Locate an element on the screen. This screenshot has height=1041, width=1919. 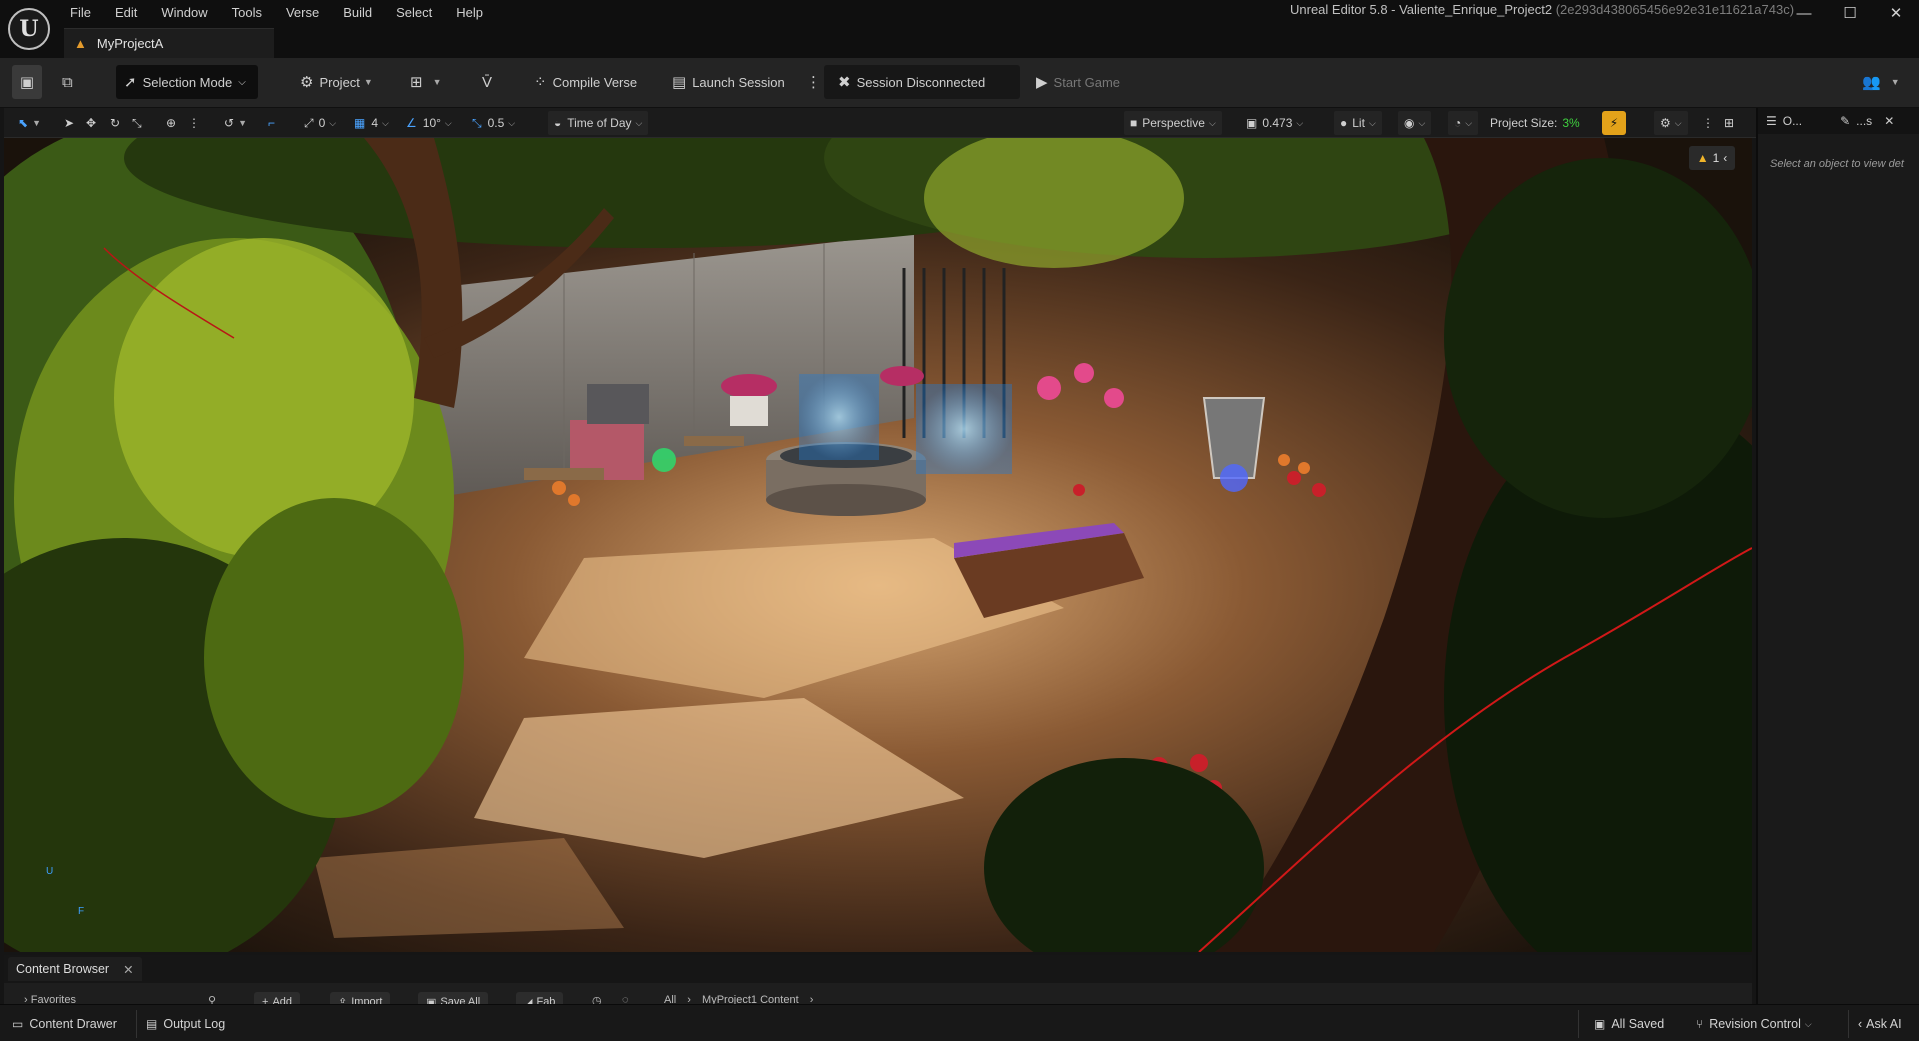
scale-snap-dropdown: ⤡ 0.5 ⌵ is located at coordinates (493, 123).